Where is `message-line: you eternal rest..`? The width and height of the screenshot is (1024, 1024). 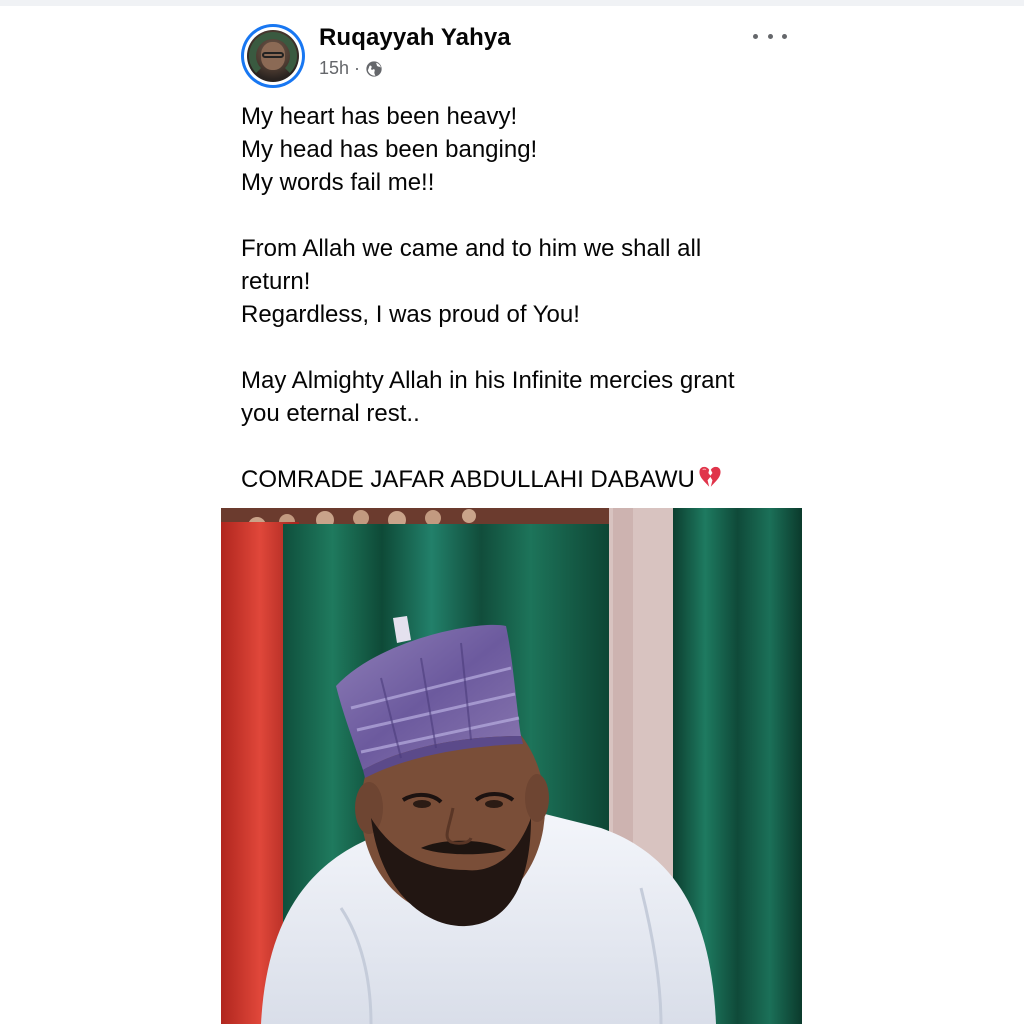
message-line: you eternal rest.. is located at coordinates (330, 413).